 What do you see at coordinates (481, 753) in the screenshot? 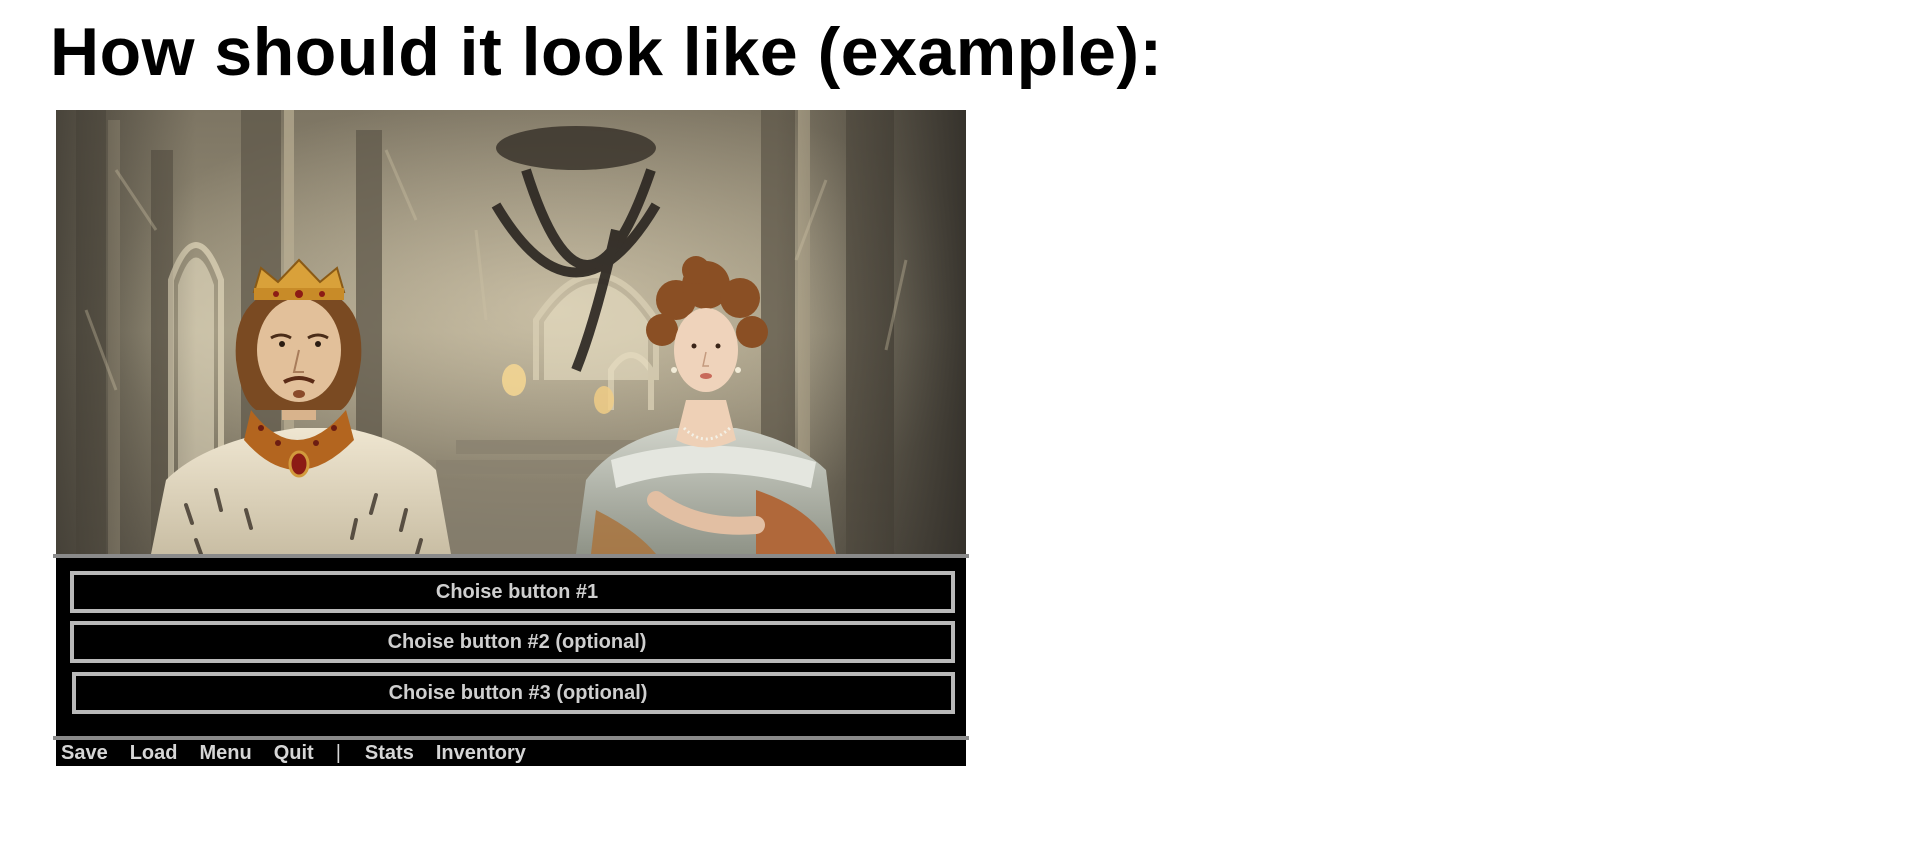
I see `inventory-button: Inventory` at bounding box center [481, 753].